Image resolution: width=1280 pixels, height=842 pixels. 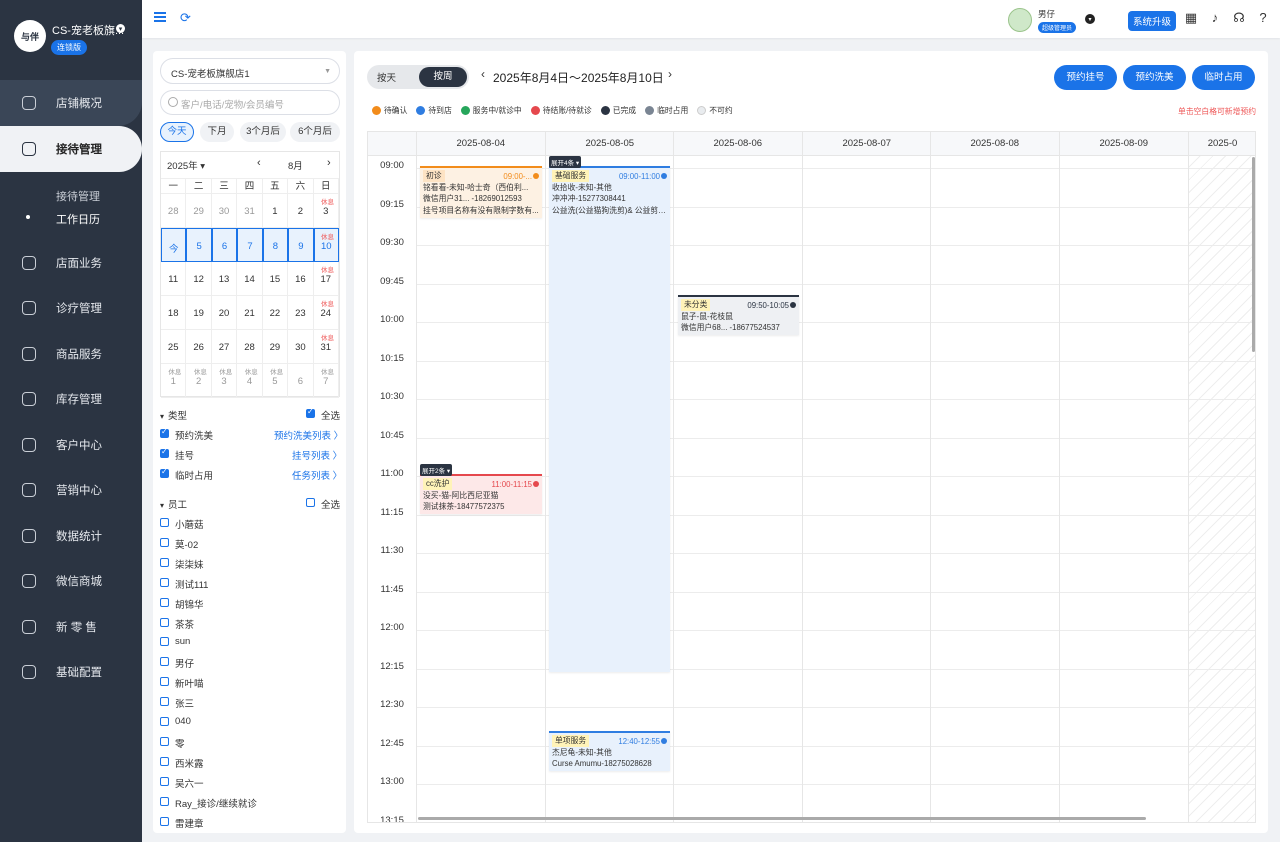 What do you see at coordinates (71, 672) in the screenshot?
I see `sidebar-item-config: 基础配置` at bounding box center [71, 672].